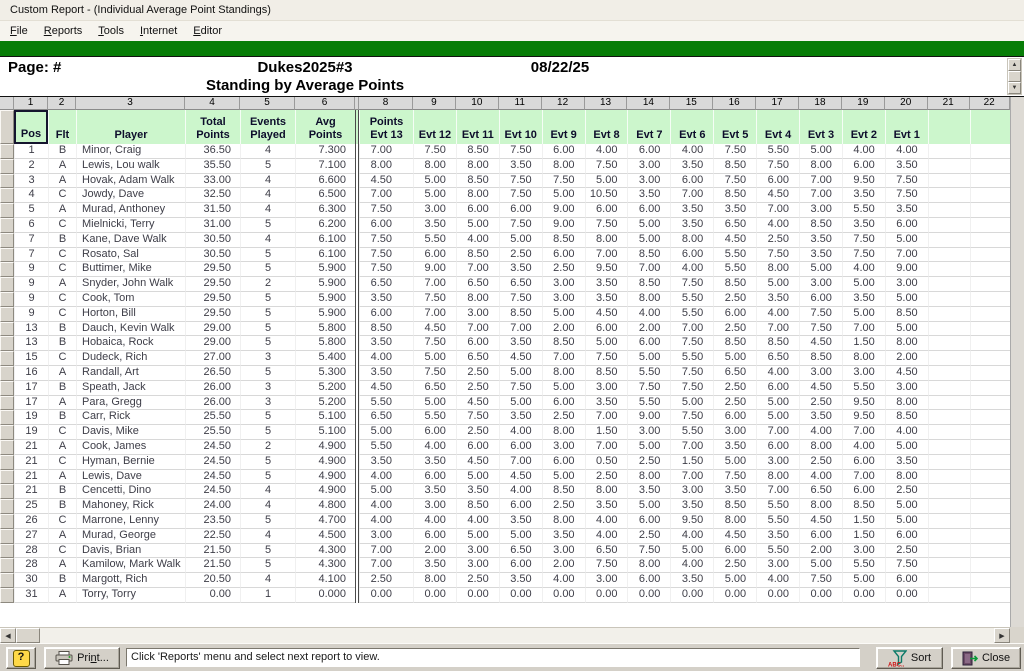  What do you see at coordinates (31, 418) in the screenshot?
I see `grid-cell: 19` at bounding box center [31, 418].